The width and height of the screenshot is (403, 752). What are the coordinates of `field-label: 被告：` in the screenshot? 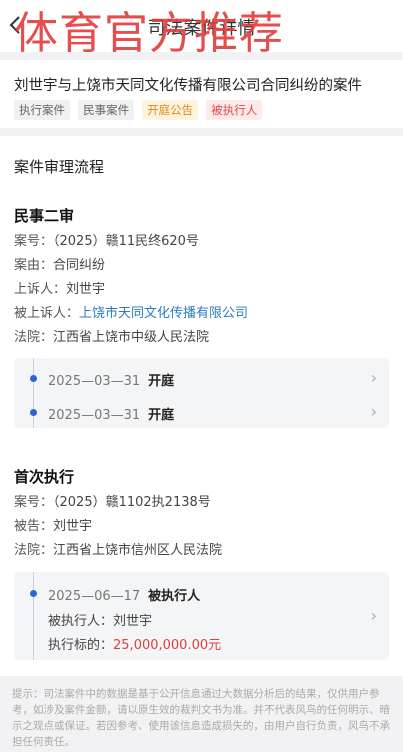 It's located at (34, 526).